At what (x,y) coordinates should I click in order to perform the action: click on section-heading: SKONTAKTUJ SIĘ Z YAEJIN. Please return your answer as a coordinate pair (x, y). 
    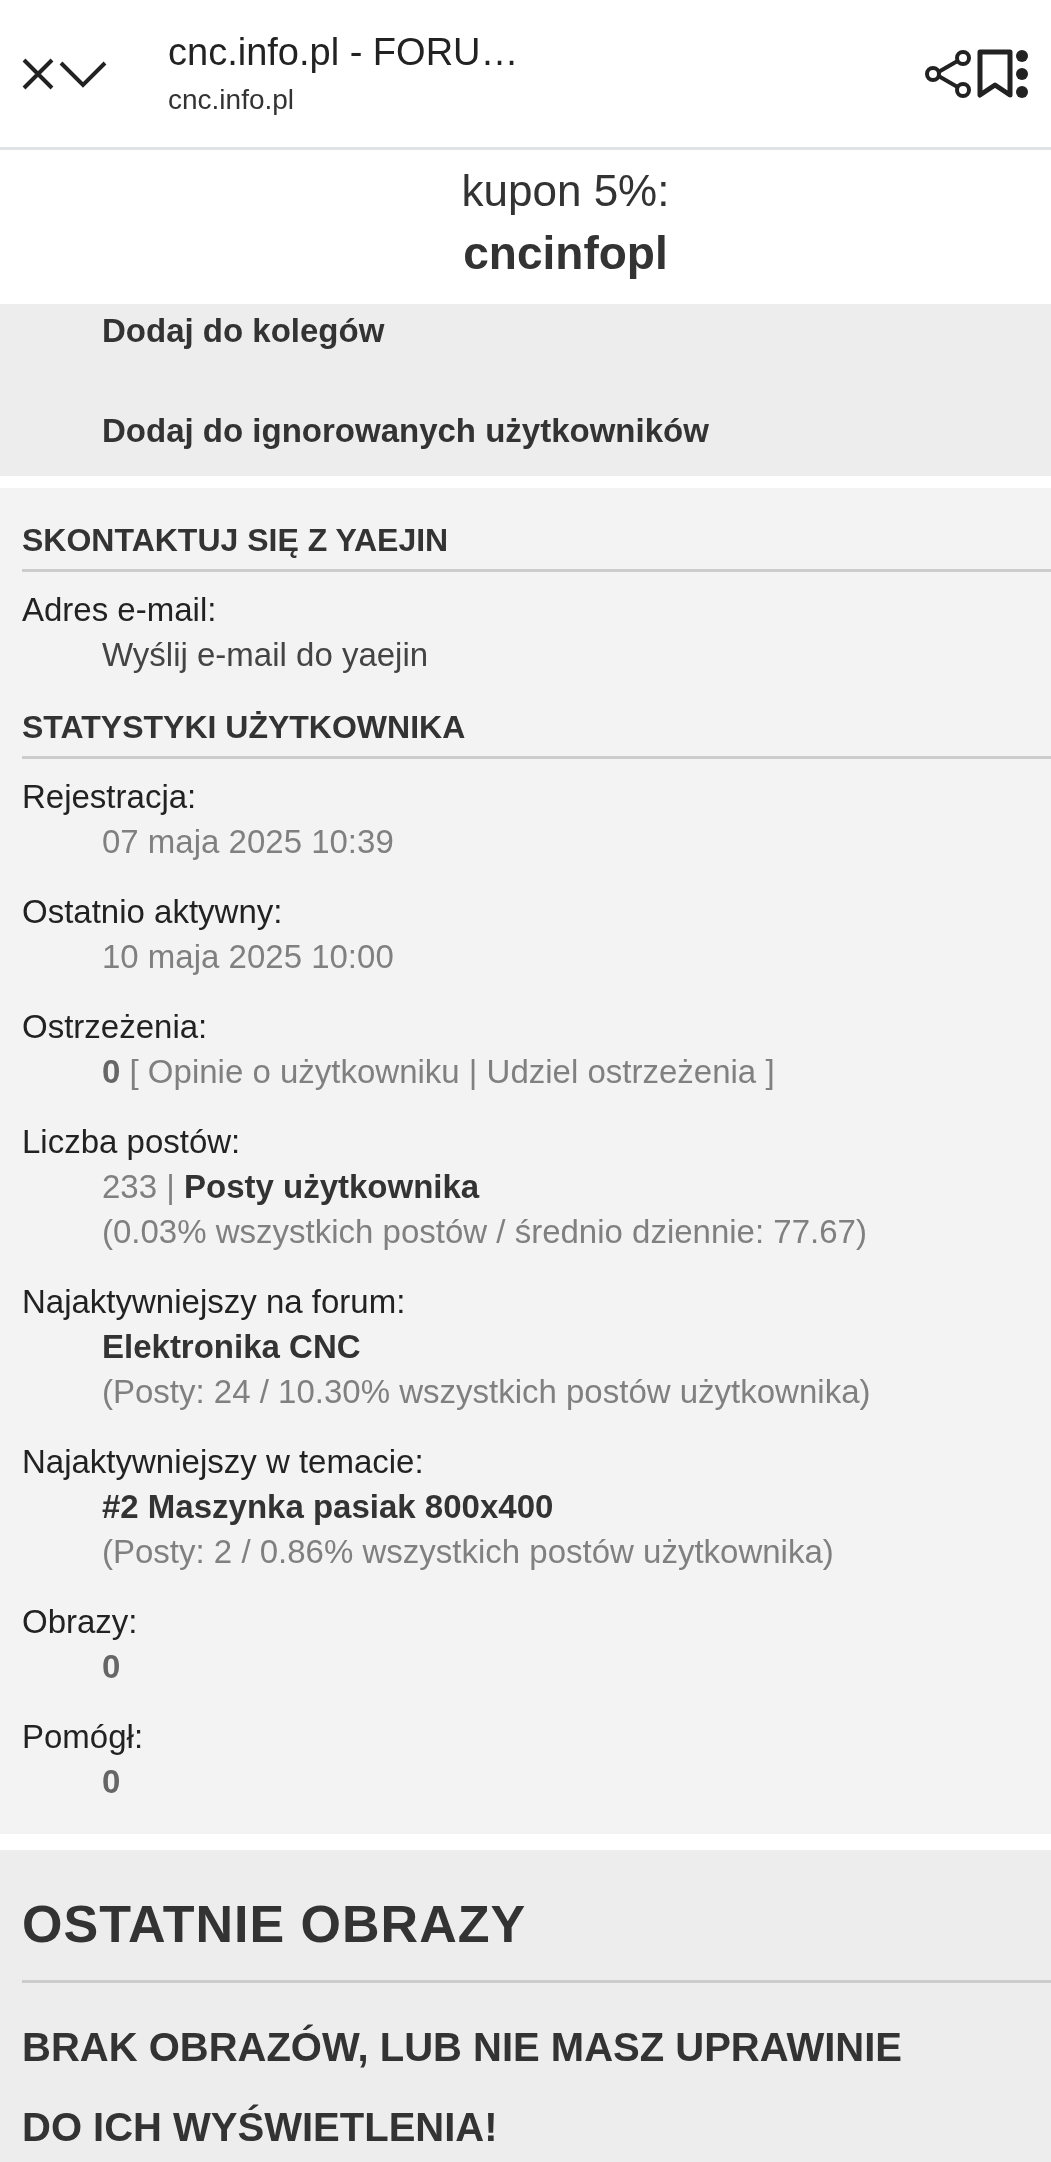
    Looking at the image, I should click on (536, 544).